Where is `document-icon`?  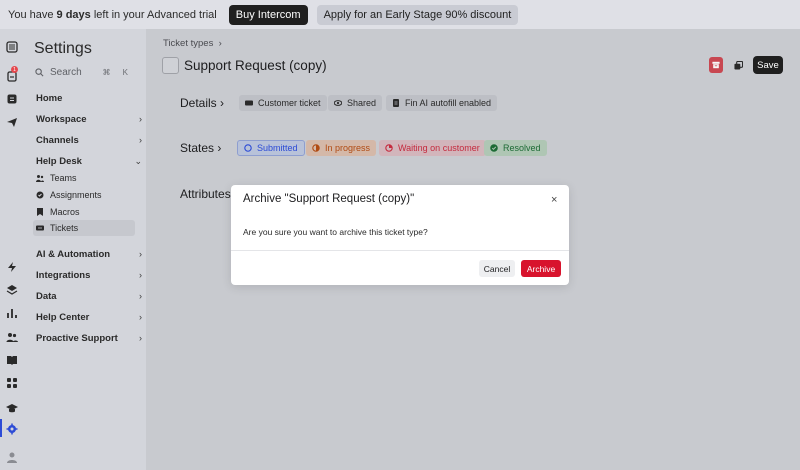 document-icon is located at coordinates (396, 103).